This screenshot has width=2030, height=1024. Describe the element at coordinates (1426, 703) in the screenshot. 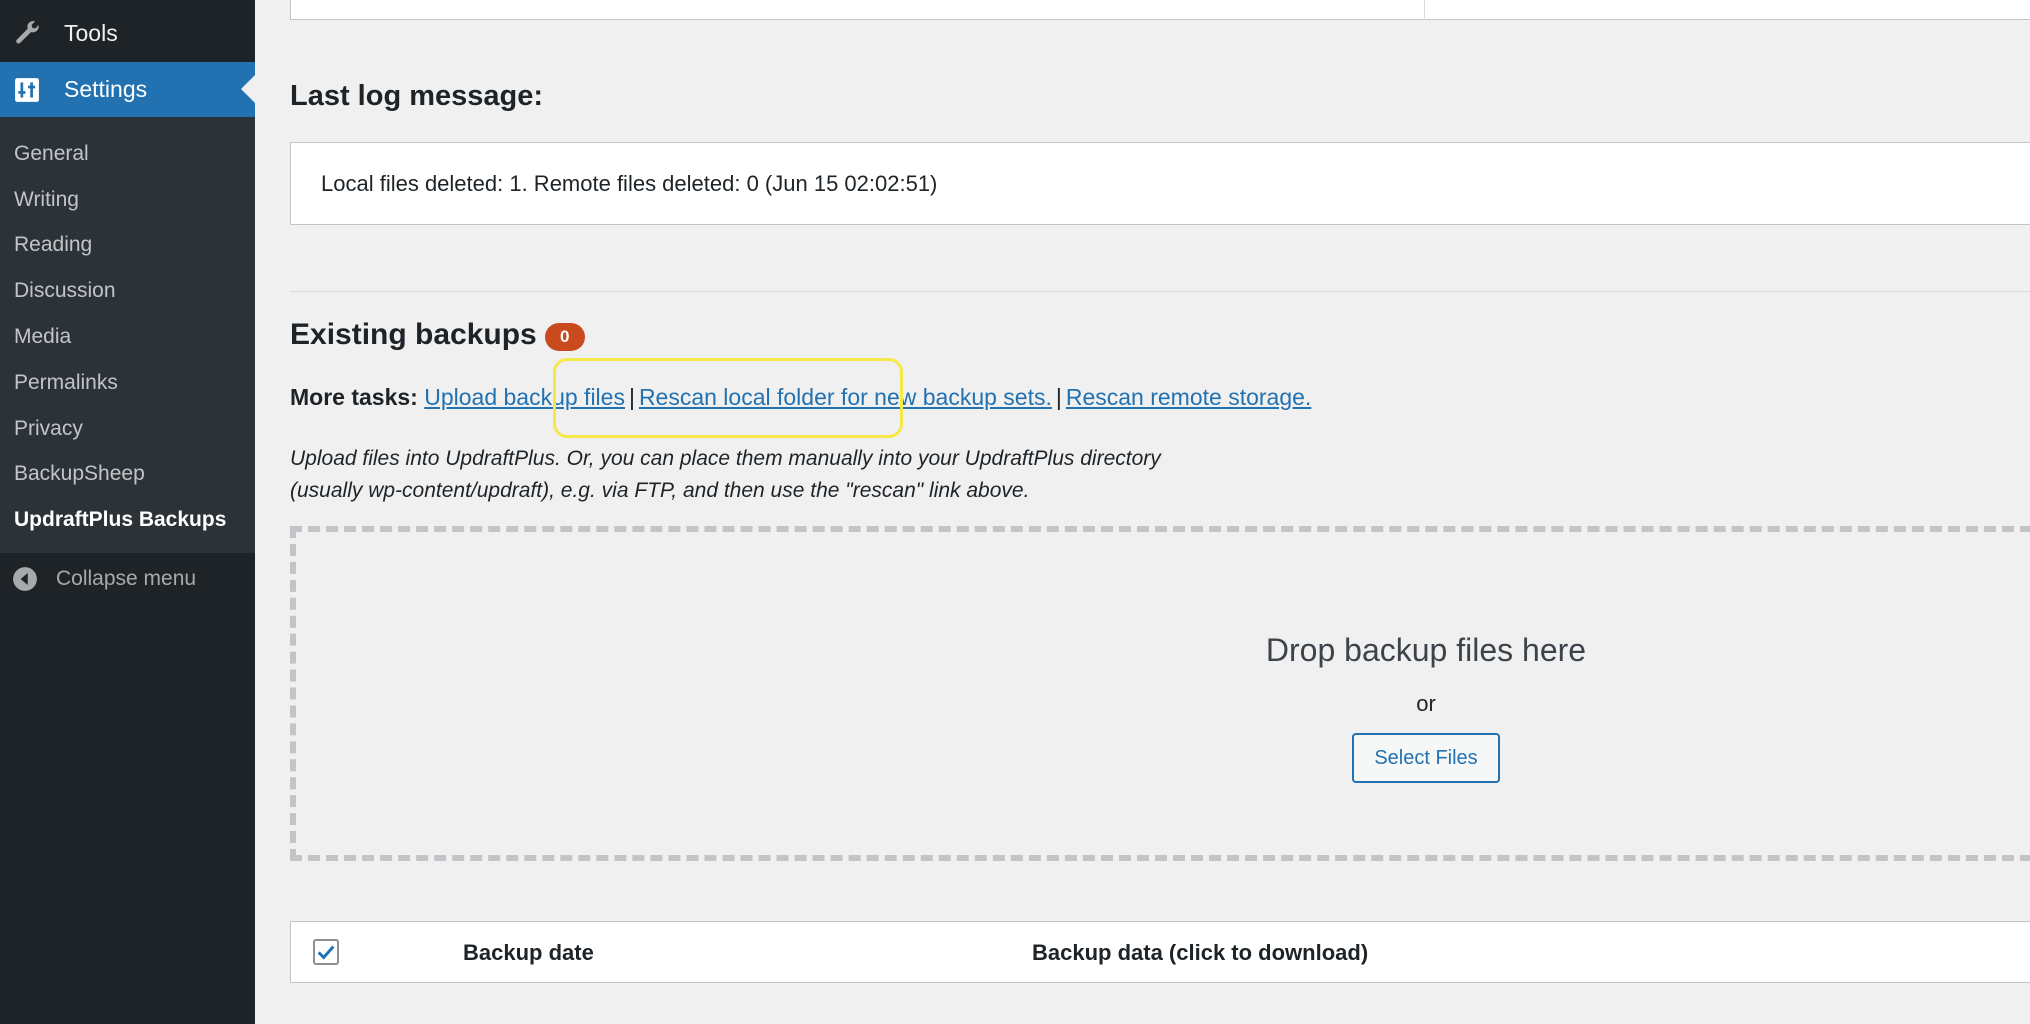

I see `dropzone-or: or` at that location.